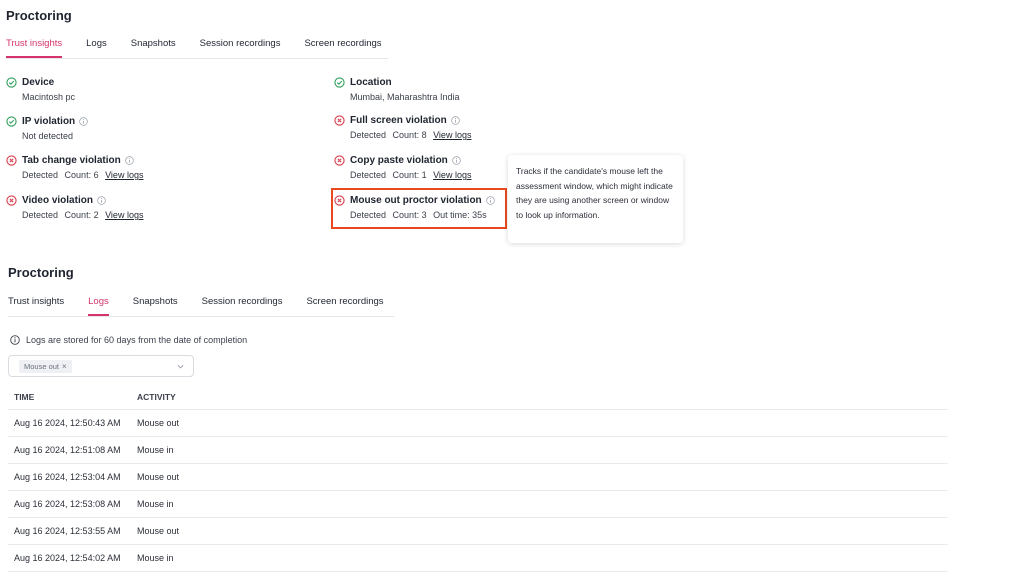  Describe the element at coordinates (67, 531) in the screenshot. I see `row-time: Aug 16 2024, 12:53:55 AM` at that location.